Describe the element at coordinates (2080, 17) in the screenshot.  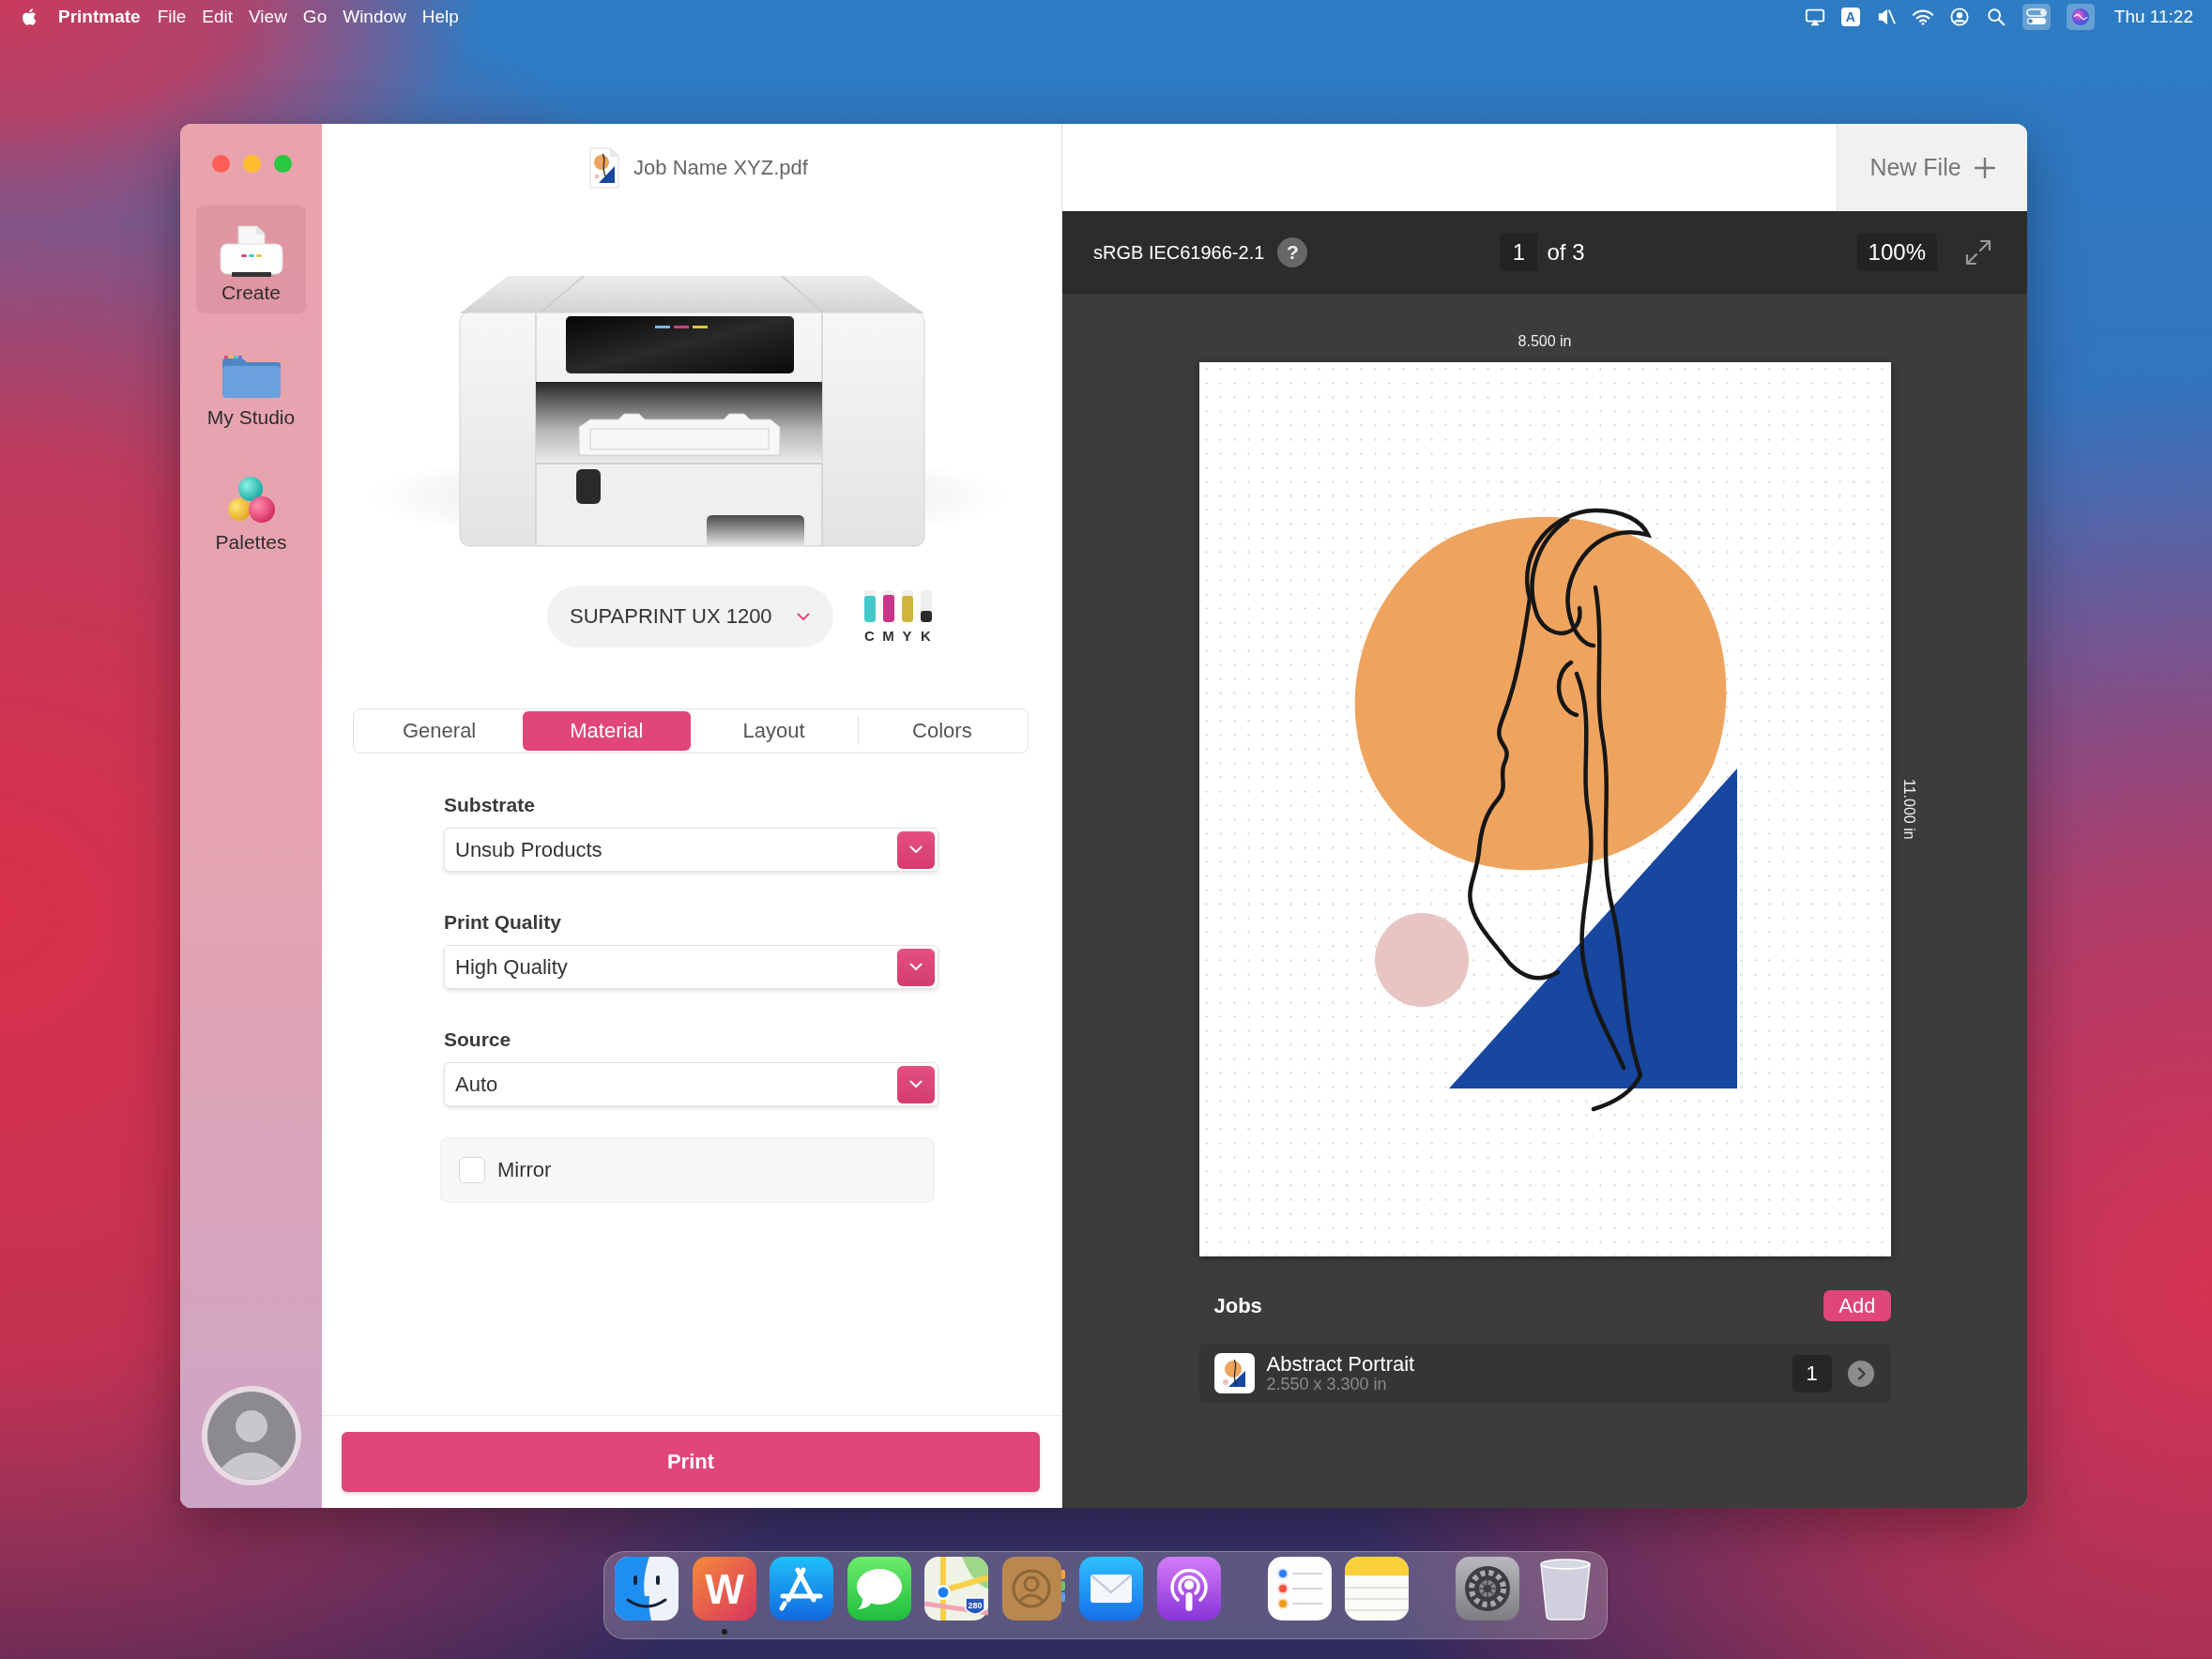
I see `siri-icon` at that location.